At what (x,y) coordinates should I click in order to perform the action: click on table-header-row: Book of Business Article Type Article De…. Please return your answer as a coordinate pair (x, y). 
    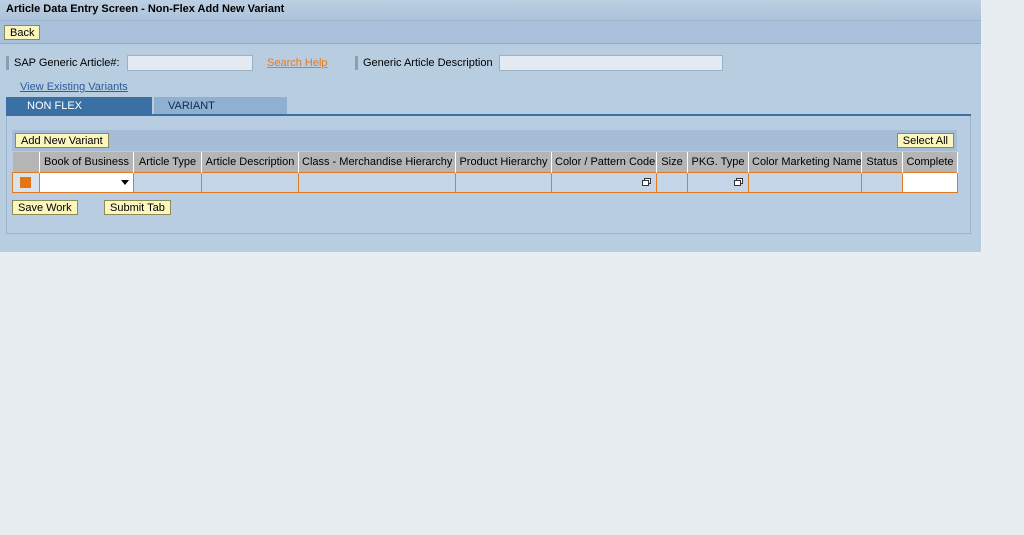
    Looking at the image, I should click on (485, 162).